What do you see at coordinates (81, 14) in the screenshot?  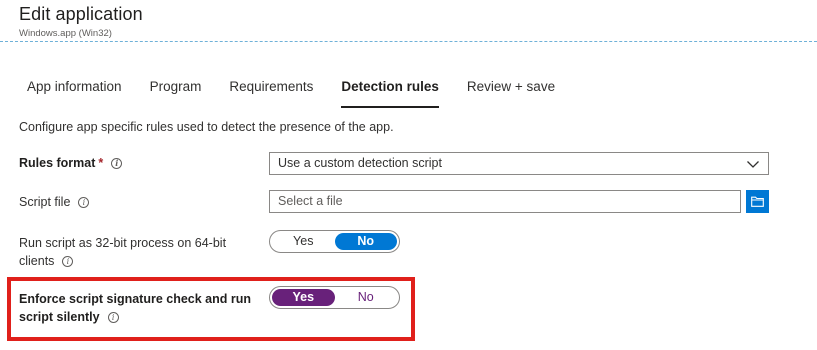 I see `page-title: Edit application` at bounding box center [81, 14].